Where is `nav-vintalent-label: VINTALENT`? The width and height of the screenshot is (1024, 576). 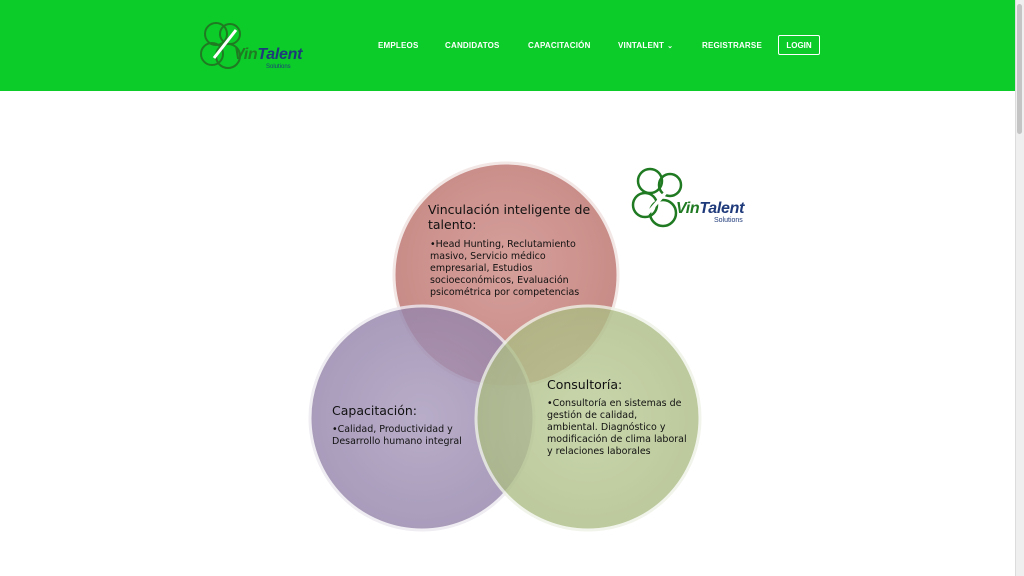 nav-vintalent-label: VINTALENT is located at coordinates (641, 45).